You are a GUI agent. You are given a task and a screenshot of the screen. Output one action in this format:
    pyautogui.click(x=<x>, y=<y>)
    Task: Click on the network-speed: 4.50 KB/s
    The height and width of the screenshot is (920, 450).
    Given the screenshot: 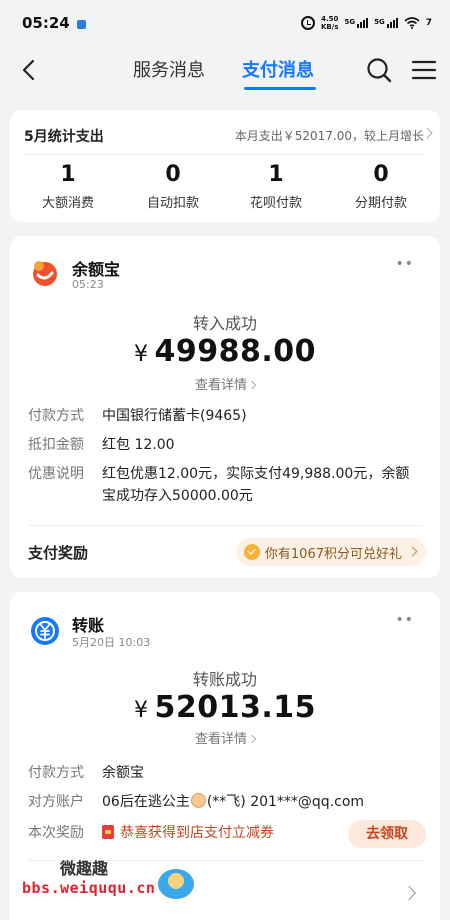 What is the action you would take?
    pyautogui.click(x=330, y=23)
    